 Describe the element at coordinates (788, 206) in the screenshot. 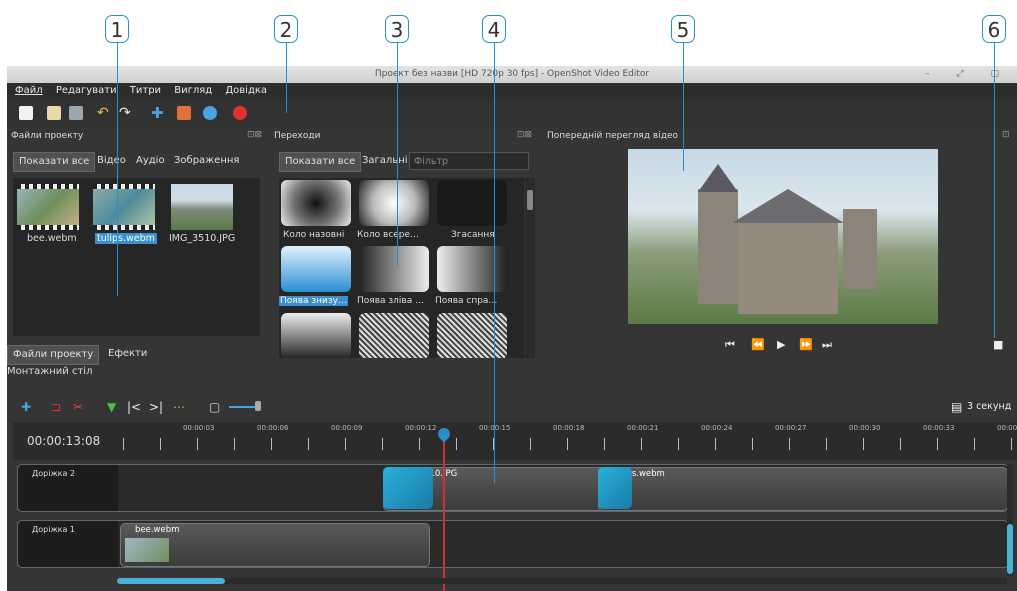

I see `castle-main-roof` at that location.